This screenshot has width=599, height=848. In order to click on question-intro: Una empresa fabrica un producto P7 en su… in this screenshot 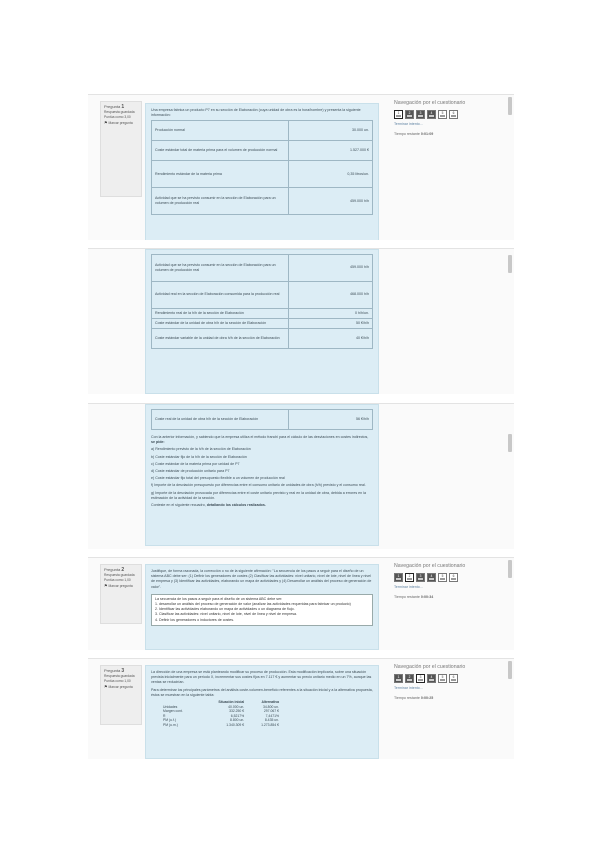, I will do `click(256, 113)`.